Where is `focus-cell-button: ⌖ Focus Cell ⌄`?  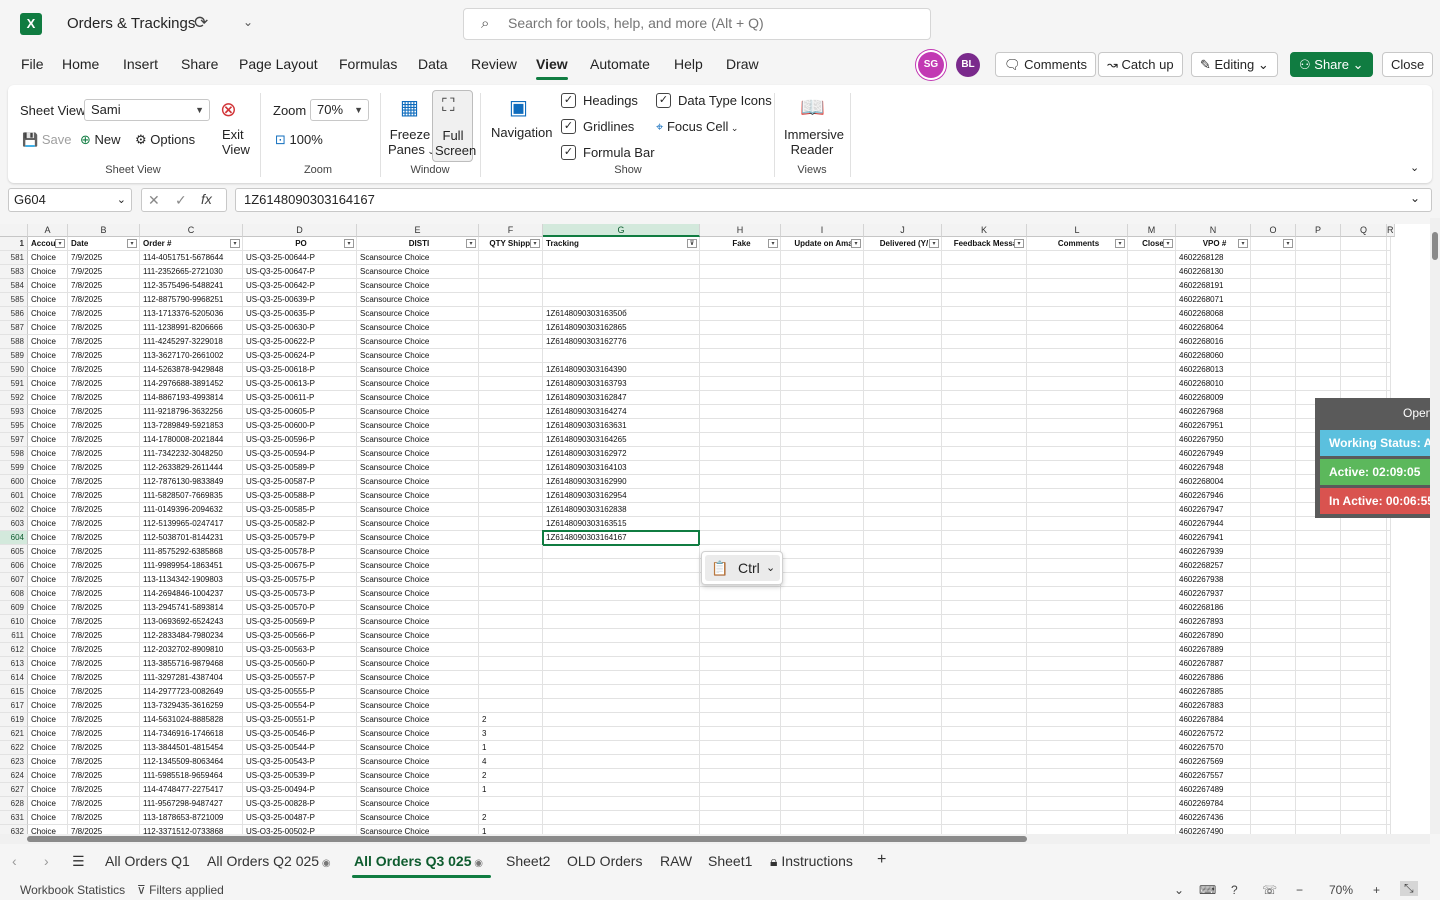
focus-cell-button: ⌖ Focus Cell ⌄ is located at coordinates (697, 127).